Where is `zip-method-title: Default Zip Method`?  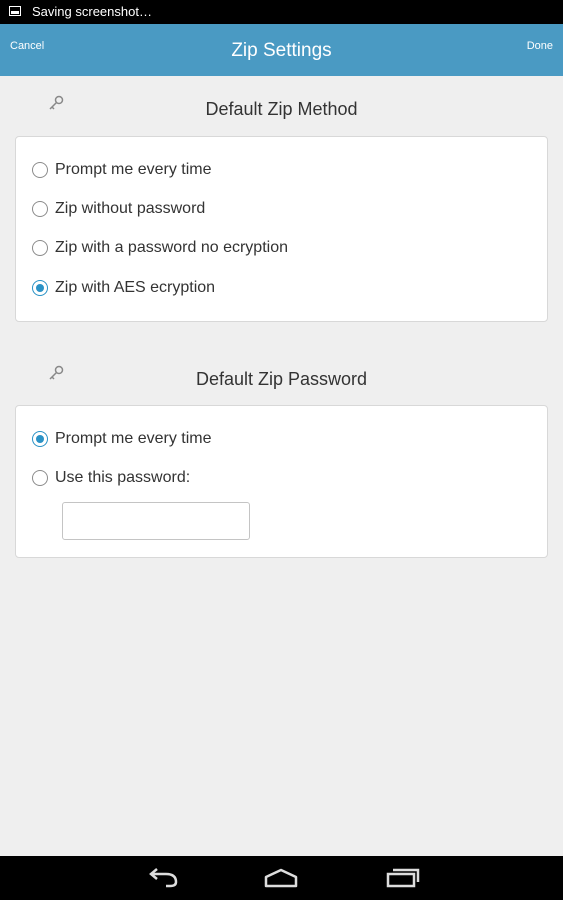
zip-method-title: Default Zip Method is located at coordinates (281, 109).